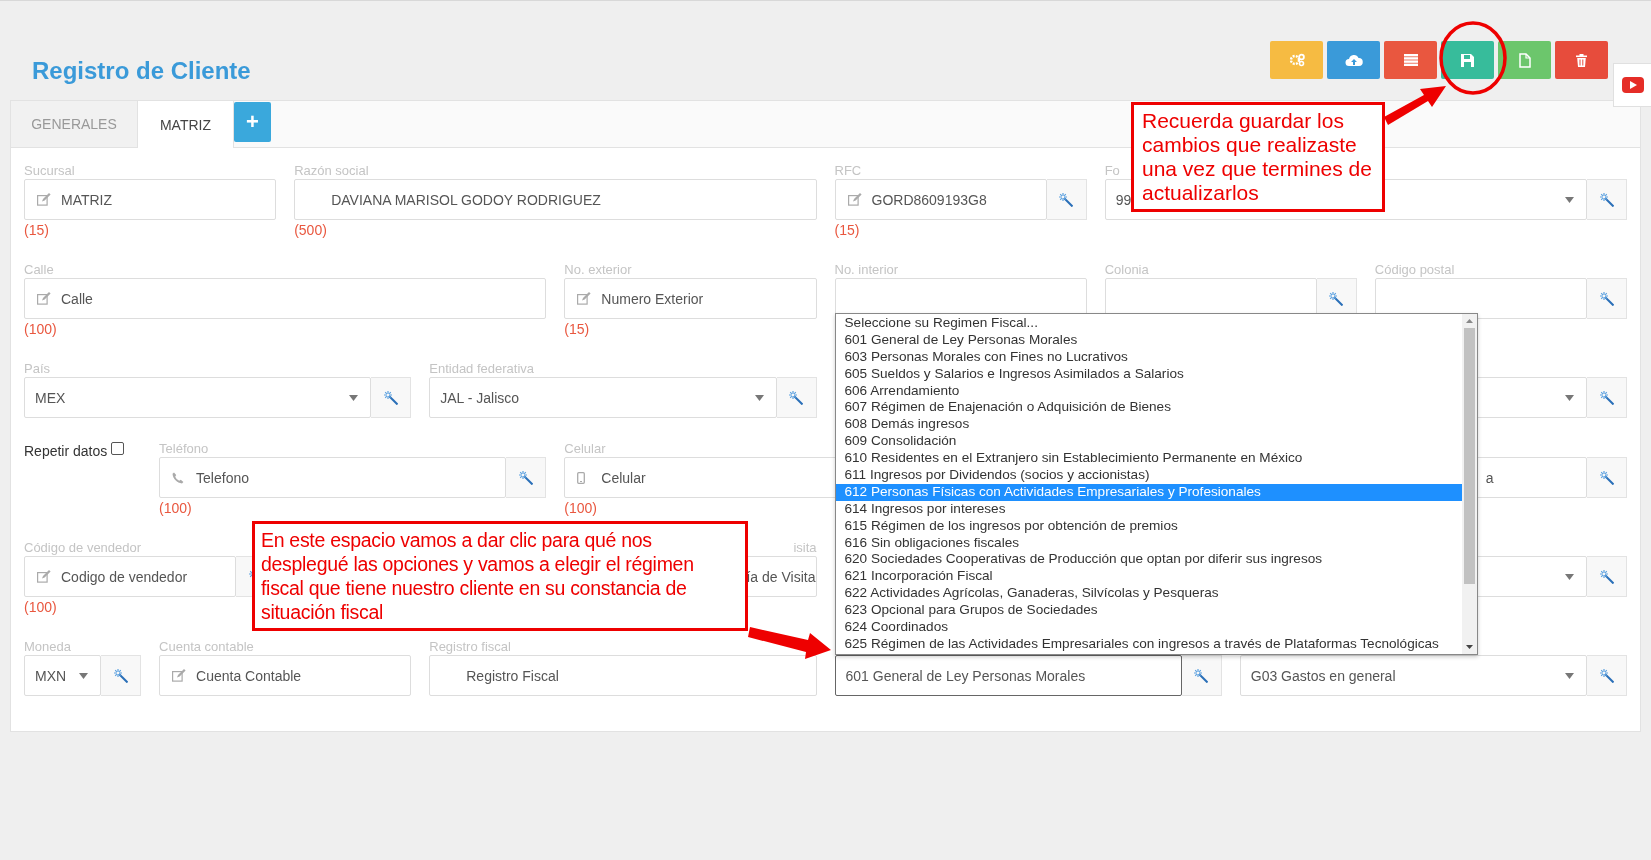 The width and height of the screenshot is (1651, 860). Describe the element at coordinates (848, 170) in the screenshot. I see `field-label: RFC` at that location.